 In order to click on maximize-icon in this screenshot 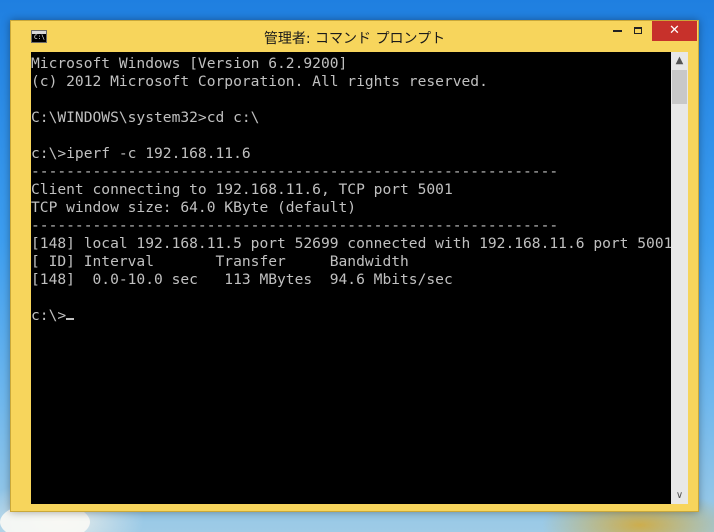, I will do `click(638, 30)`.